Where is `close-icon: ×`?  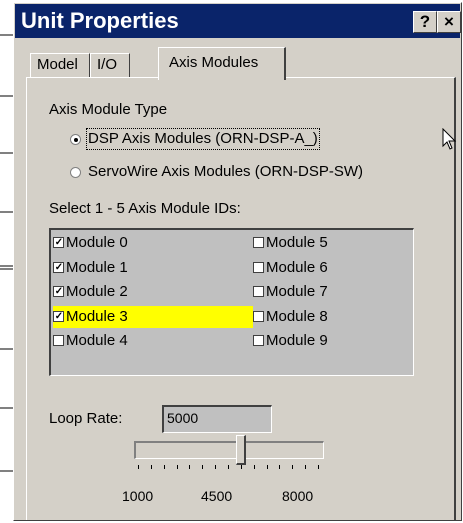
close-icon: × is located at coordinates (449, 21).